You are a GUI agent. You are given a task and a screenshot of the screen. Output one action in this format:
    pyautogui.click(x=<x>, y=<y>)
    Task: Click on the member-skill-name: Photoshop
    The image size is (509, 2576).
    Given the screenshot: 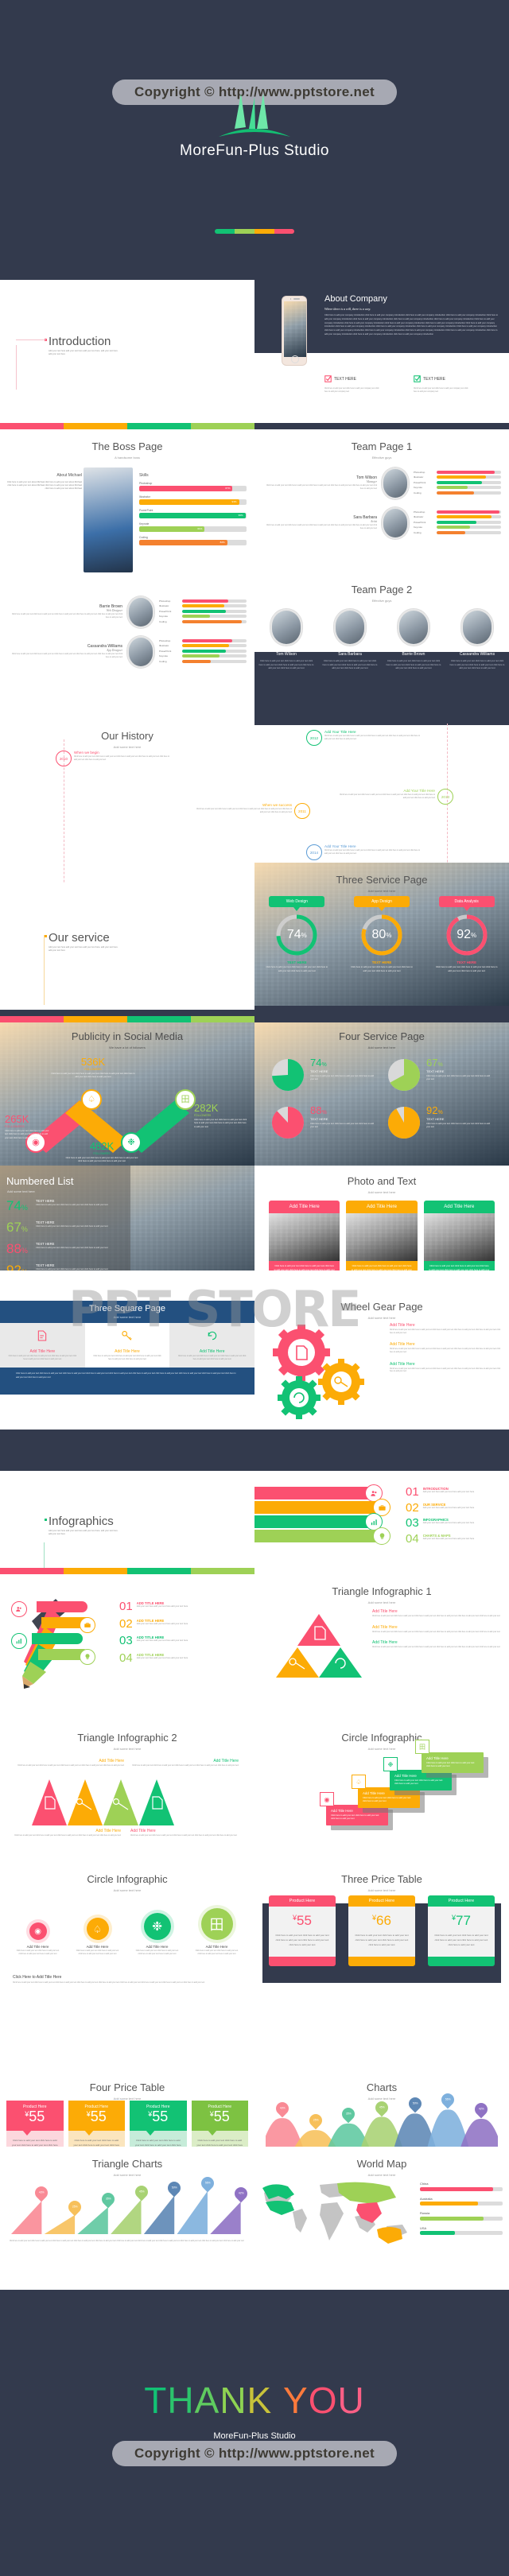 What is the action you would take?
    pyautogui.click(x=419, y=472)
    